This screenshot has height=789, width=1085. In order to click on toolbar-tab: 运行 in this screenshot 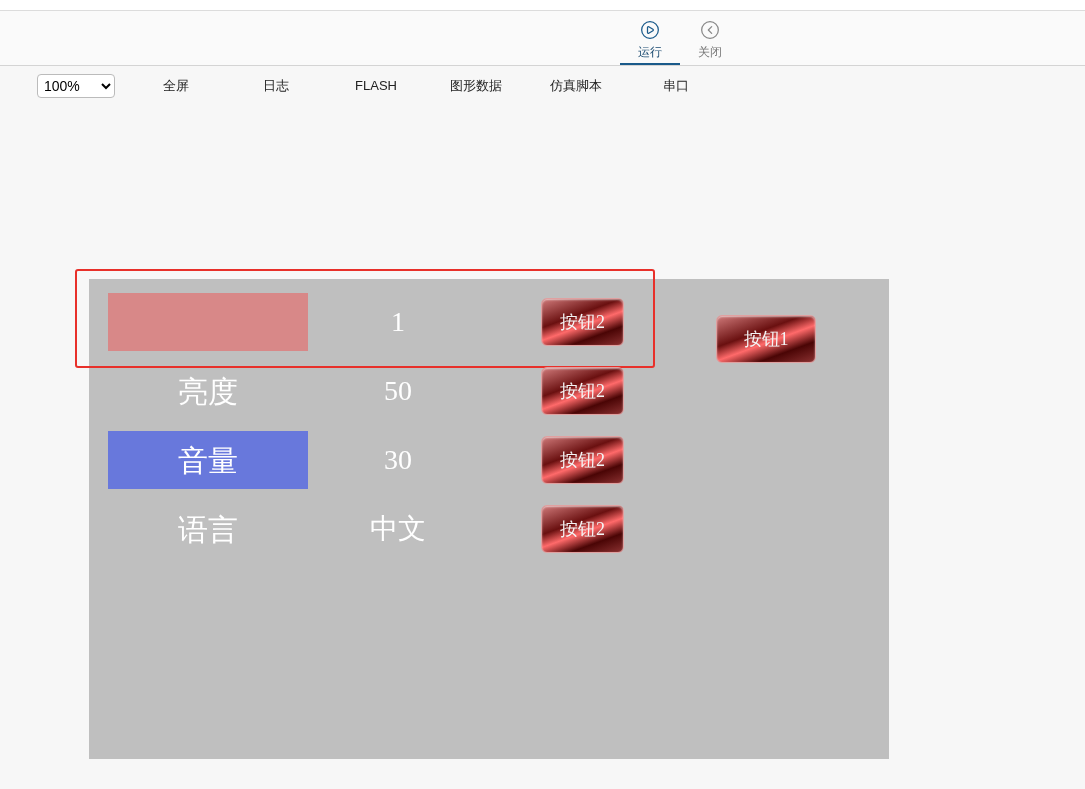, I will do `click(650, 38)`.